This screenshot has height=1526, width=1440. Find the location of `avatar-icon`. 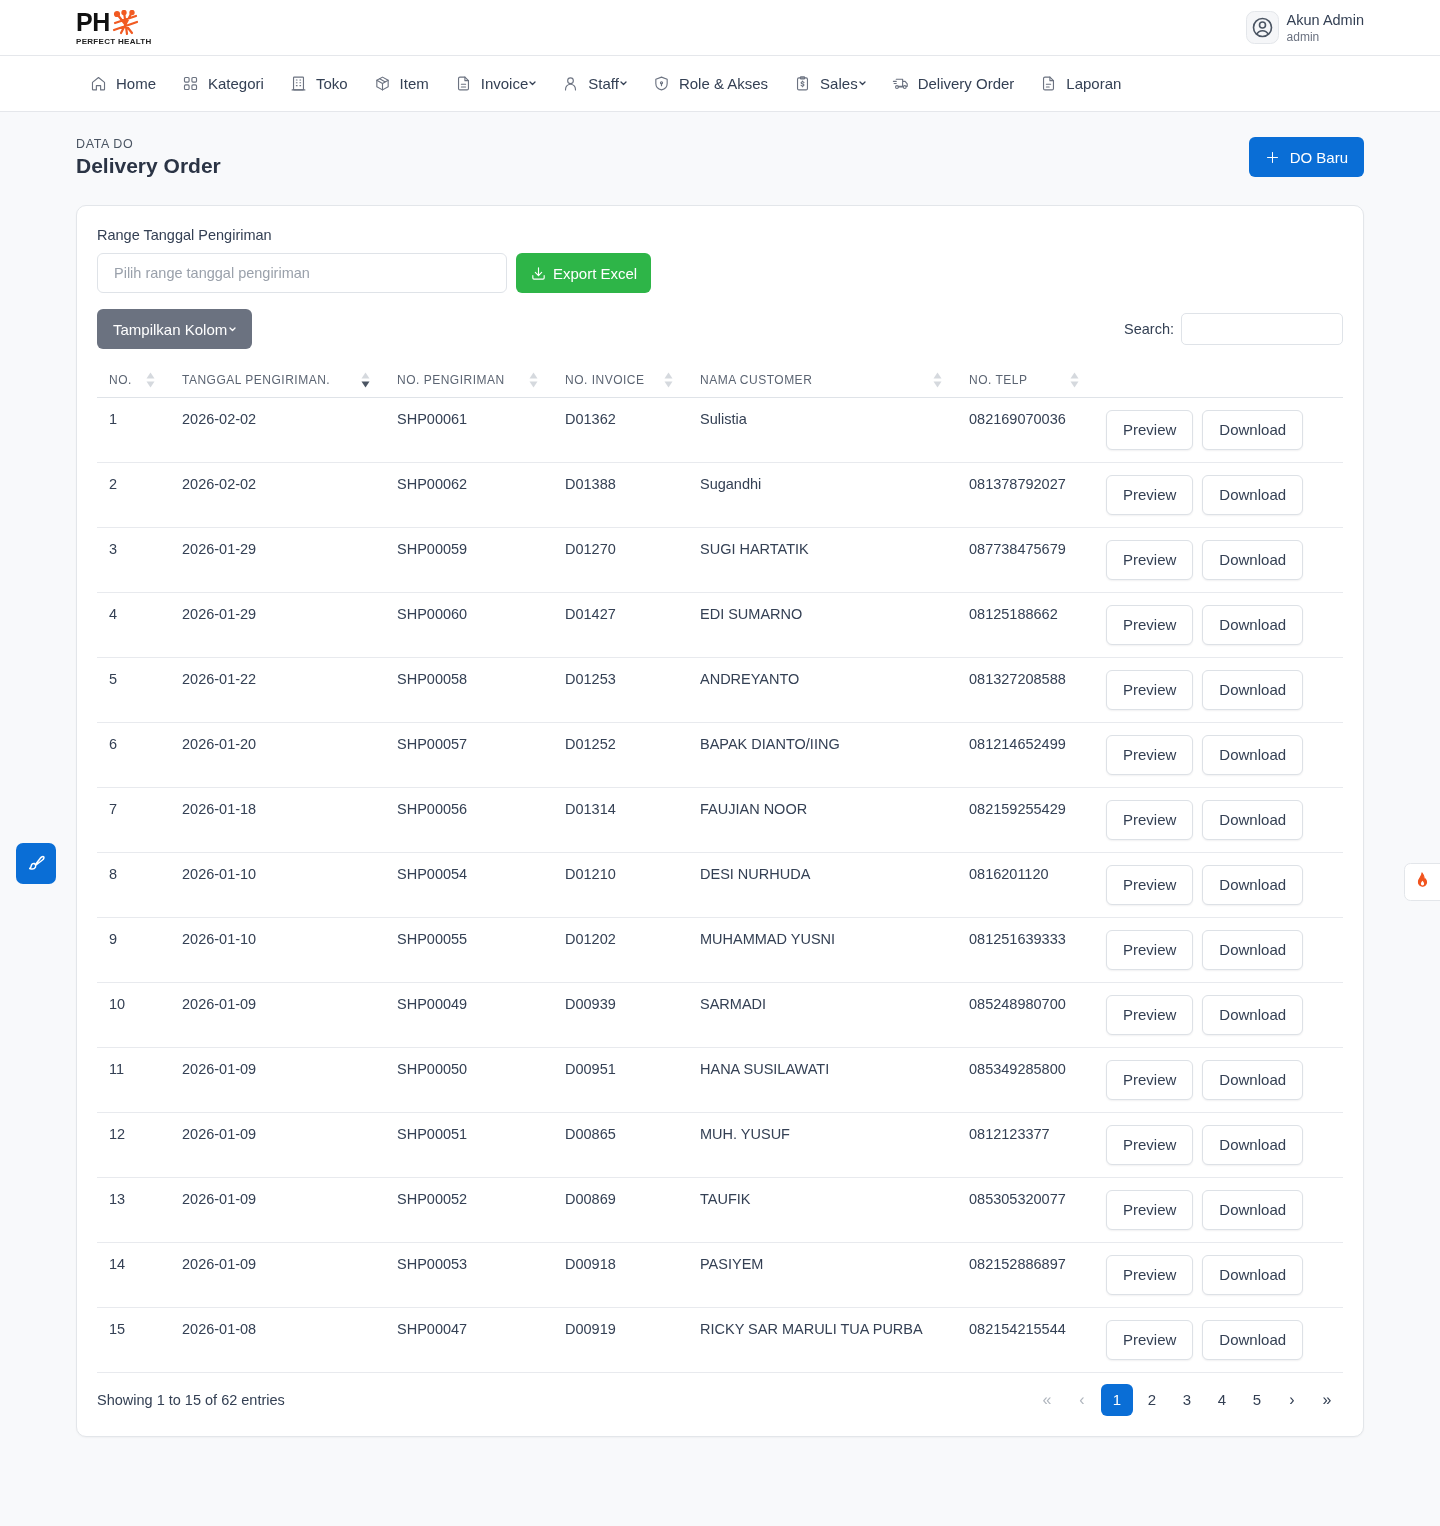

avatar-icon is located at coordinates (1262, 27).